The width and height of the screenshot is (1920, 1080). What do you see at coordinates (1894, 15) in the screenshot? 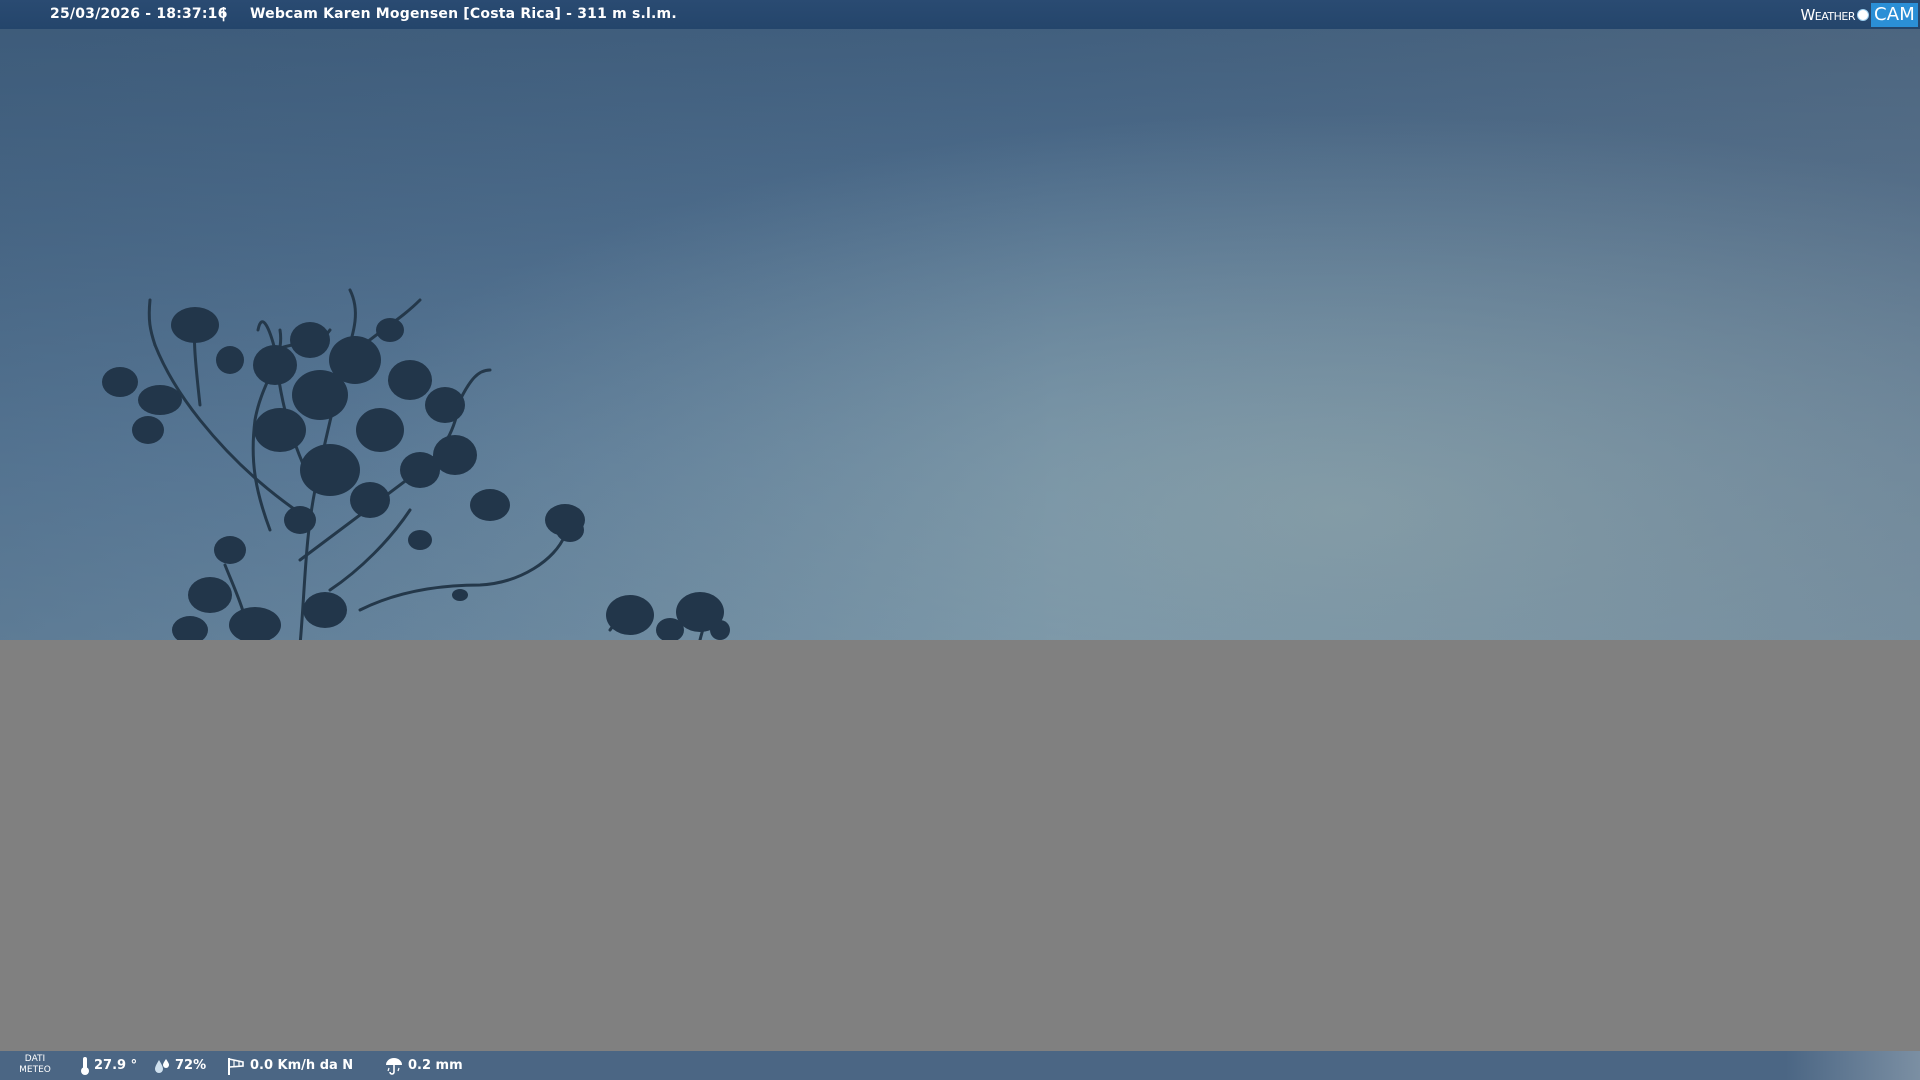
I see `logo-cam-text: CAM` at bounding box center [1894, 15].